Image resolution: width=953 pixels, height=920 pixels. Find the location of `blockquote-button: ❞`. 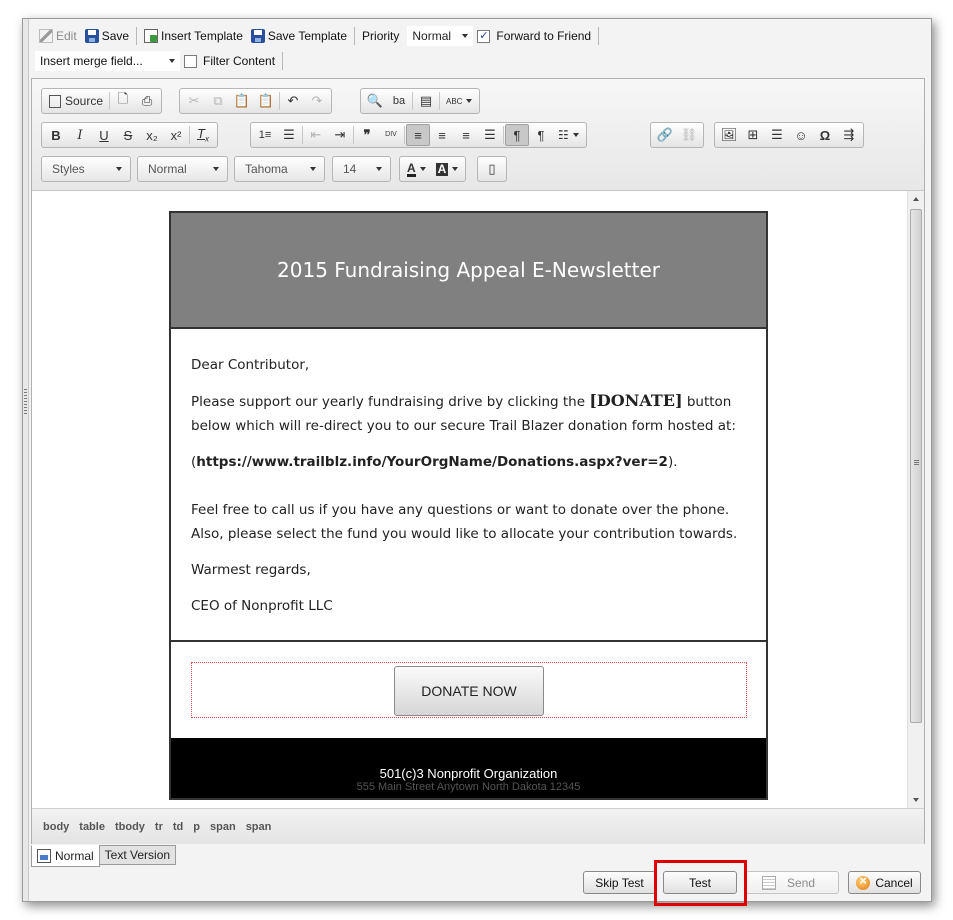

blockquote-button: ❞ is located at coordinates (367, 135).